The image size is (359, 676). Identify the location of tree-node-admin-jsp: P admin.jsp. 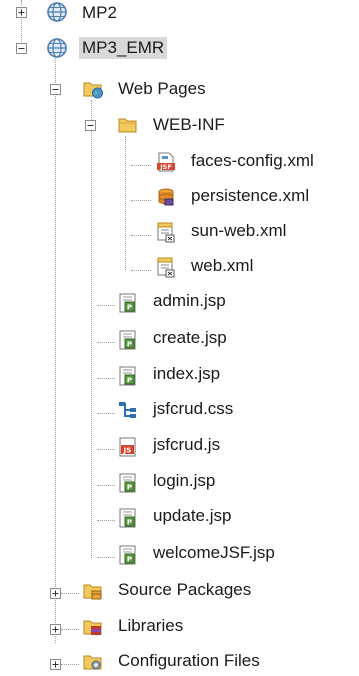
(179, 301).